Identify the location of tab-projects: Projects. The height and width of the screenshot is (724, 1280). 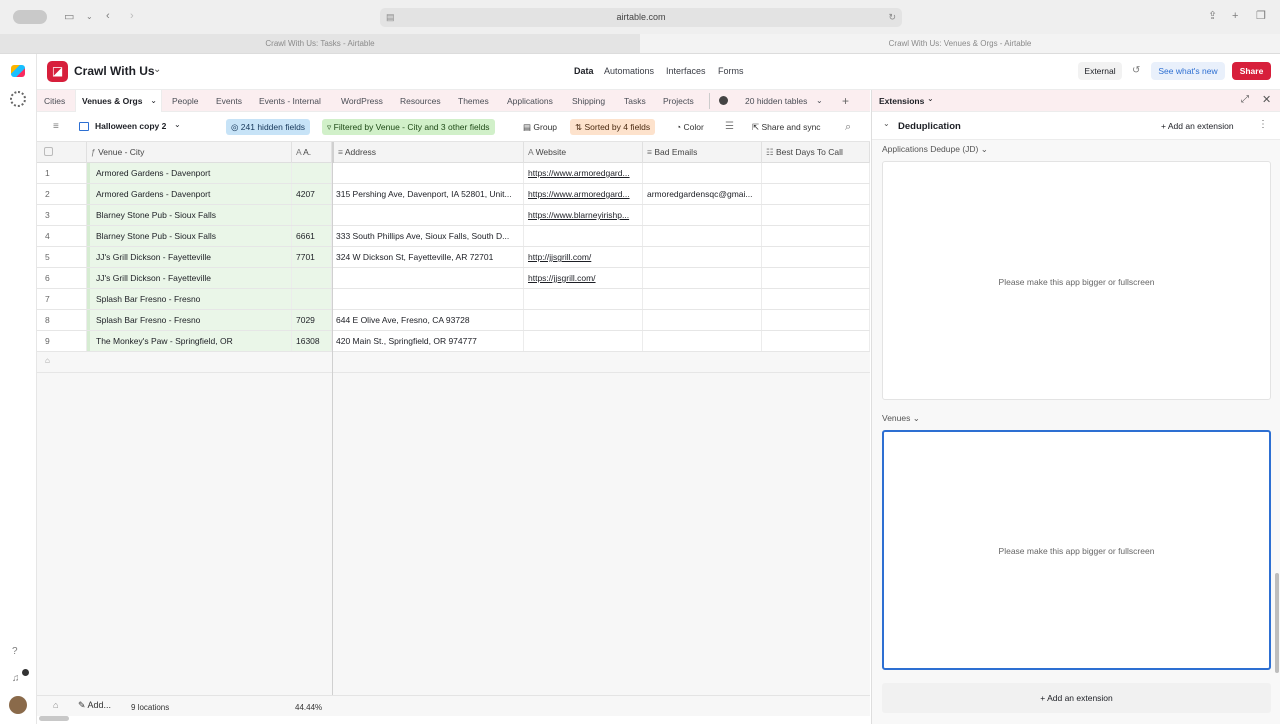
(678, 101).